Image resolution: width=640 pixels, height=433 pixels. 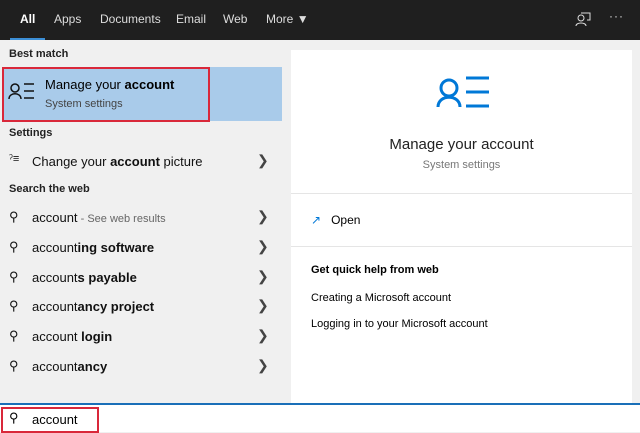 What do you see at coordinates (381, 298) in the screenshot?
I see `help-link: Creating a Microsoft account` at bounding box center [381, 298].